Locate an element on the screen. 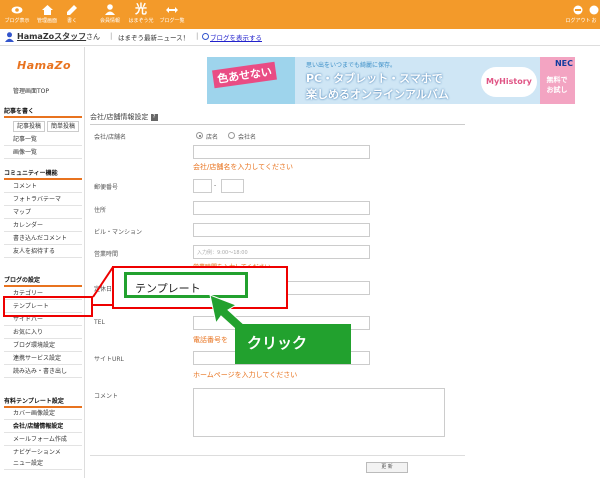 The height and width of the screenshot is (478, 600). name-hint: 会社/店舗名を入力してください is located at coordinates (243, 167).